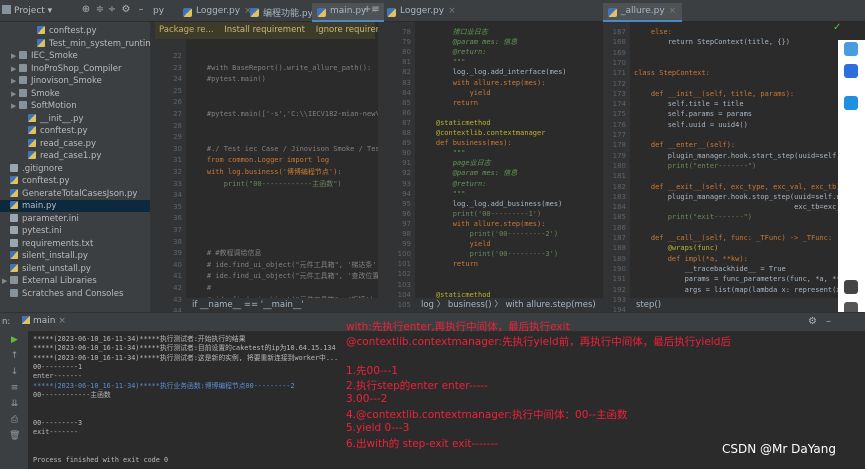 Image resolution: width=865 pixels, height=469 pixels. Describe the element at coordinates (427, 305) in the screenshot. I see `breadcrumb-item: log` at that location.